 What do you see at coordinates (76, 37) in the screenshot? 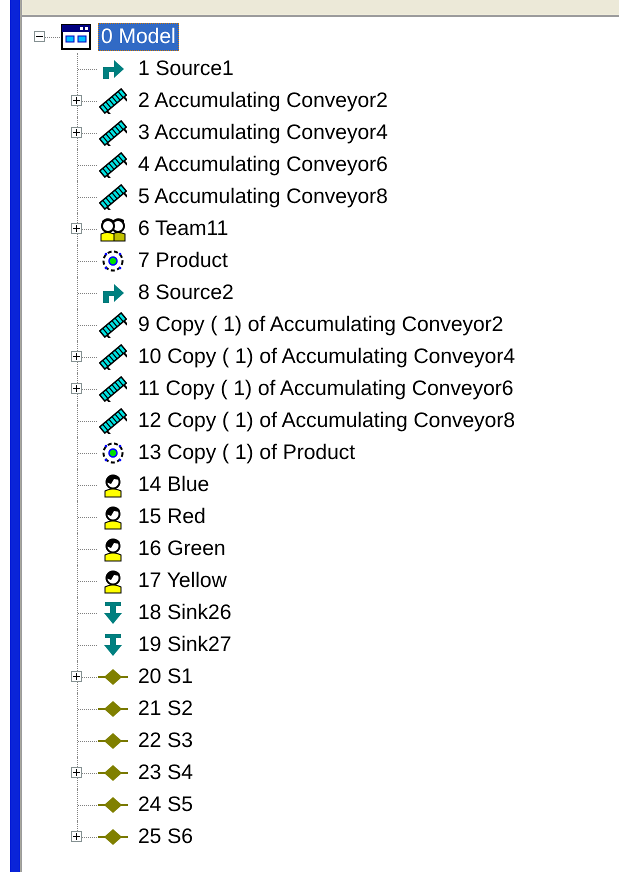
I see `window-icon` at bounding box center [76, 37].